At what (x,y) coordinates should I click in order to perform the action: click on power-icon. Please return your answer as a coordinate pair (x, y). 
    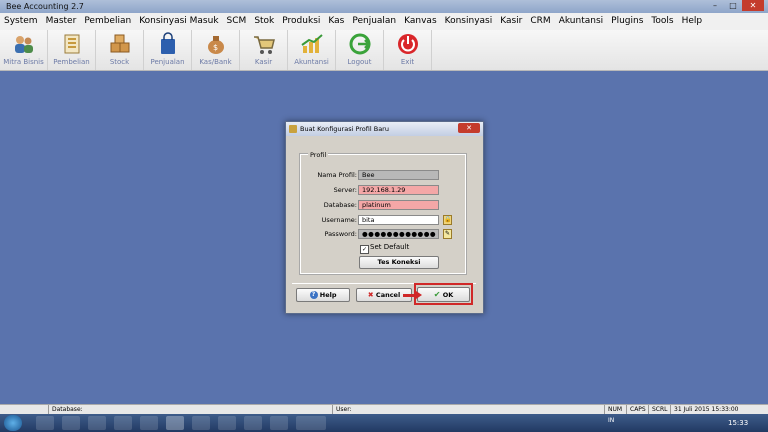
    Looking at the image, I should click on (407, 44).